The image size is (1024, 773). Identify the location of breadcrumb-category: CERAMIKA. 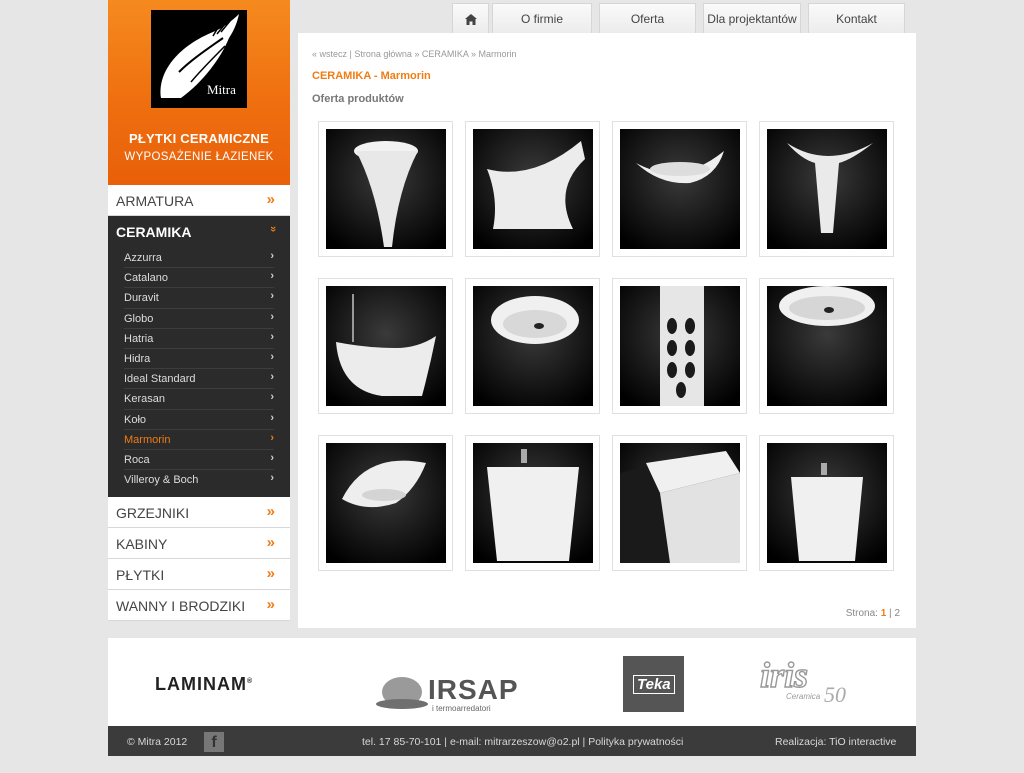
(445, 54).